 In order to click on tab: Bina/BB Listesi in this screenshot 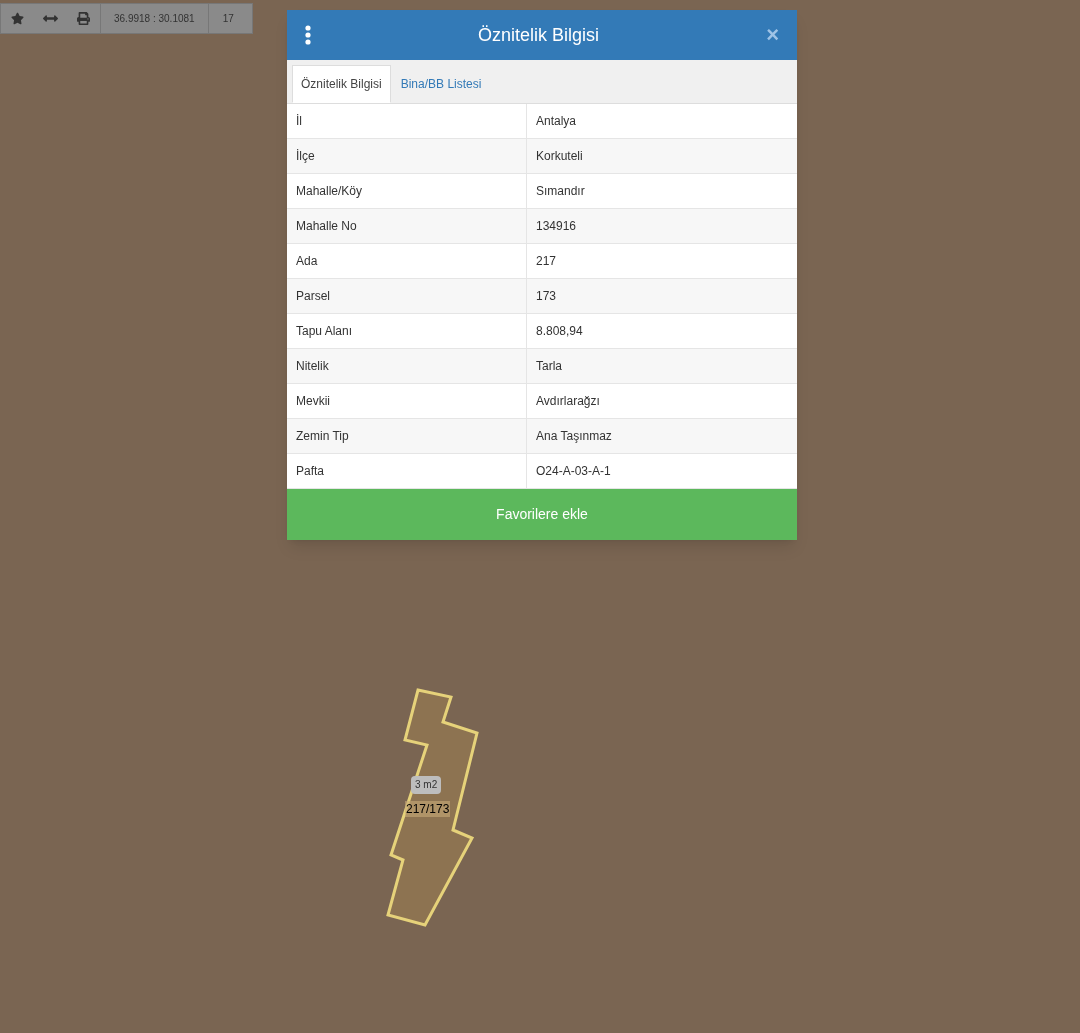, I will do `click(441, 84)`.